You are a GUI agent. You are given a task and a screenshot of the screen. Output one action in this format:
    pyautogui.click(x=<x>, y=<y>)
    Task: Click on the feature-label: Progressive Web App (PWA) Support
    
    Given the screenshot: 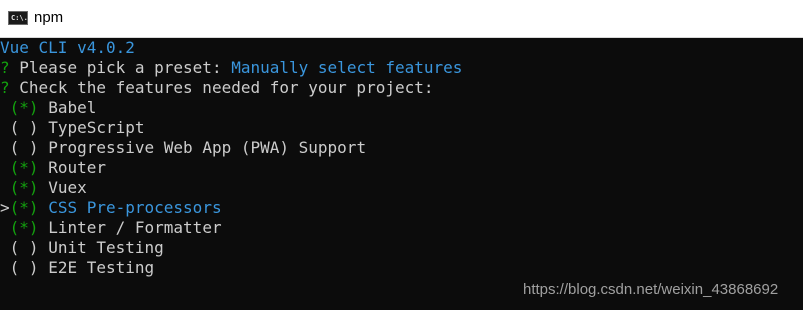 What is the action you would take?
    pyautogui.click(x=207, y=147)
    